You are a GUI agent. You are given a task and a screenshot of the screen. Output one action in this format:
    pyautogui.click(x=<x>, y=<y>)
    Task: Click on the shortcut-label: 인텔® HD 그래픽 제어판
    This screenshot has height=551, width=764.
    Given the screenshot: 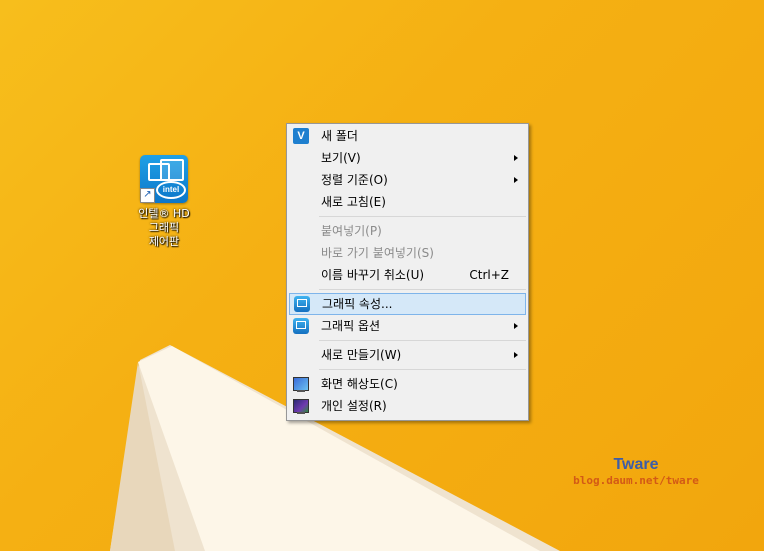 What is the action you would take?
    pyautogui.click(x=164, y=228)
    